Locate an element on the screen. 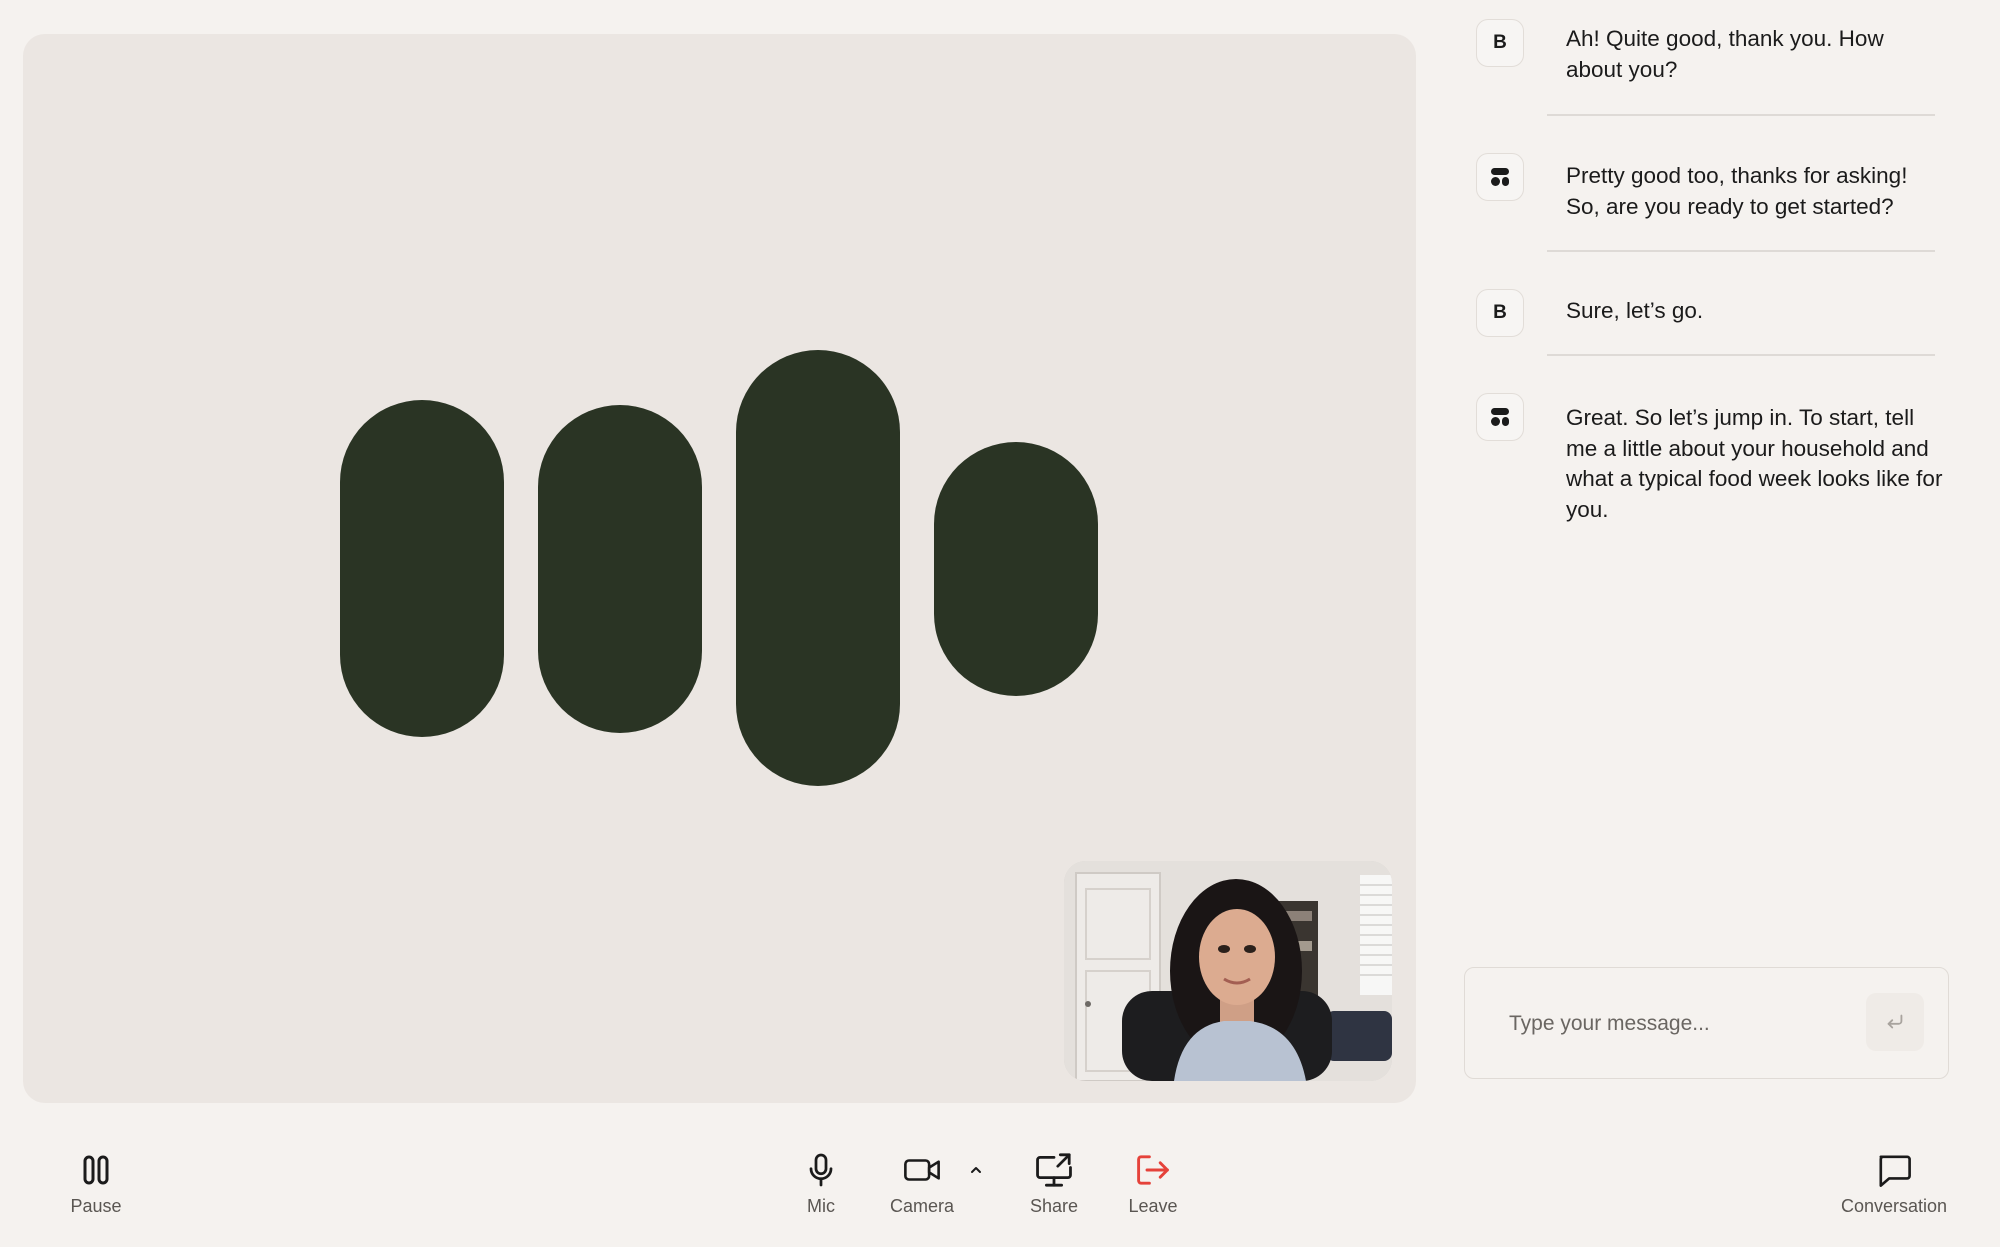 The height and width of the screenshot is (1247, 2000). send-button is located at coordinates (1895, 1022).